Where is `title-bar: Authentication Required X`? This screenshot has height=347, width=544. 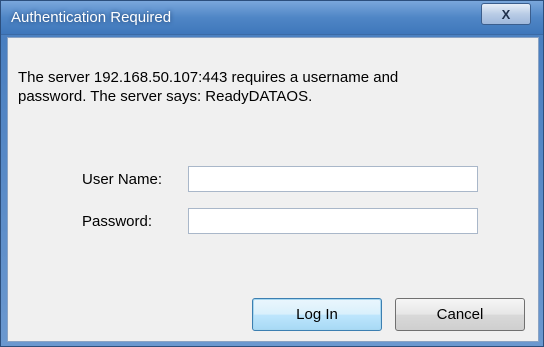 title-bar: Authentication Required X is located at coordinates (272, 18).